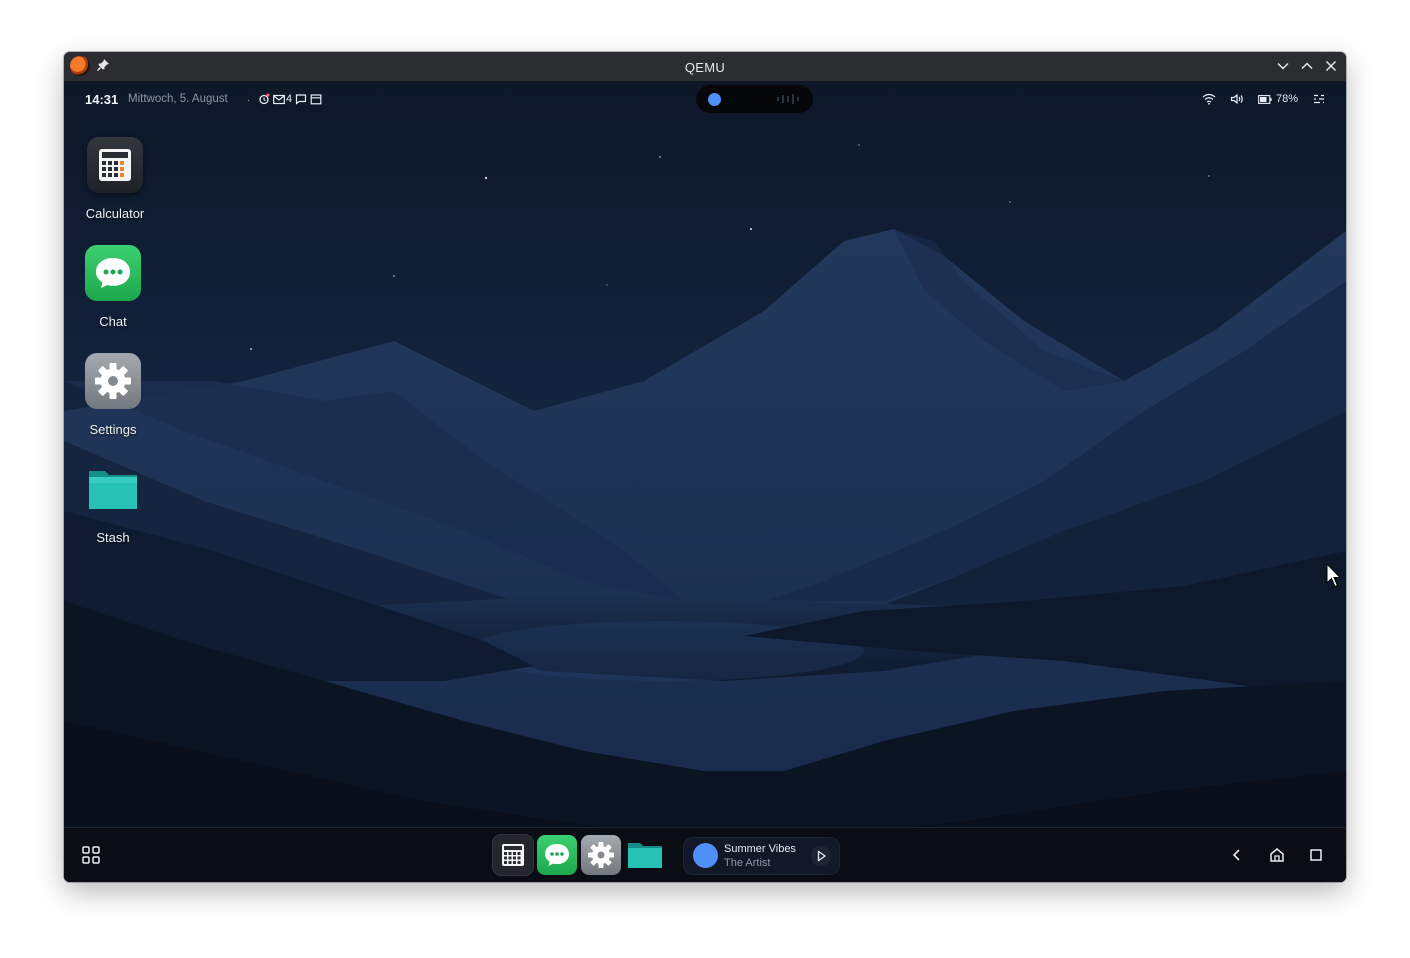 Image resolution: width=1410 pixels, height=958 pixels. What do you see at coordinates (113, 381) in the screenshot?
I see `settings-gear-icon` at bounding box center [113, 381].